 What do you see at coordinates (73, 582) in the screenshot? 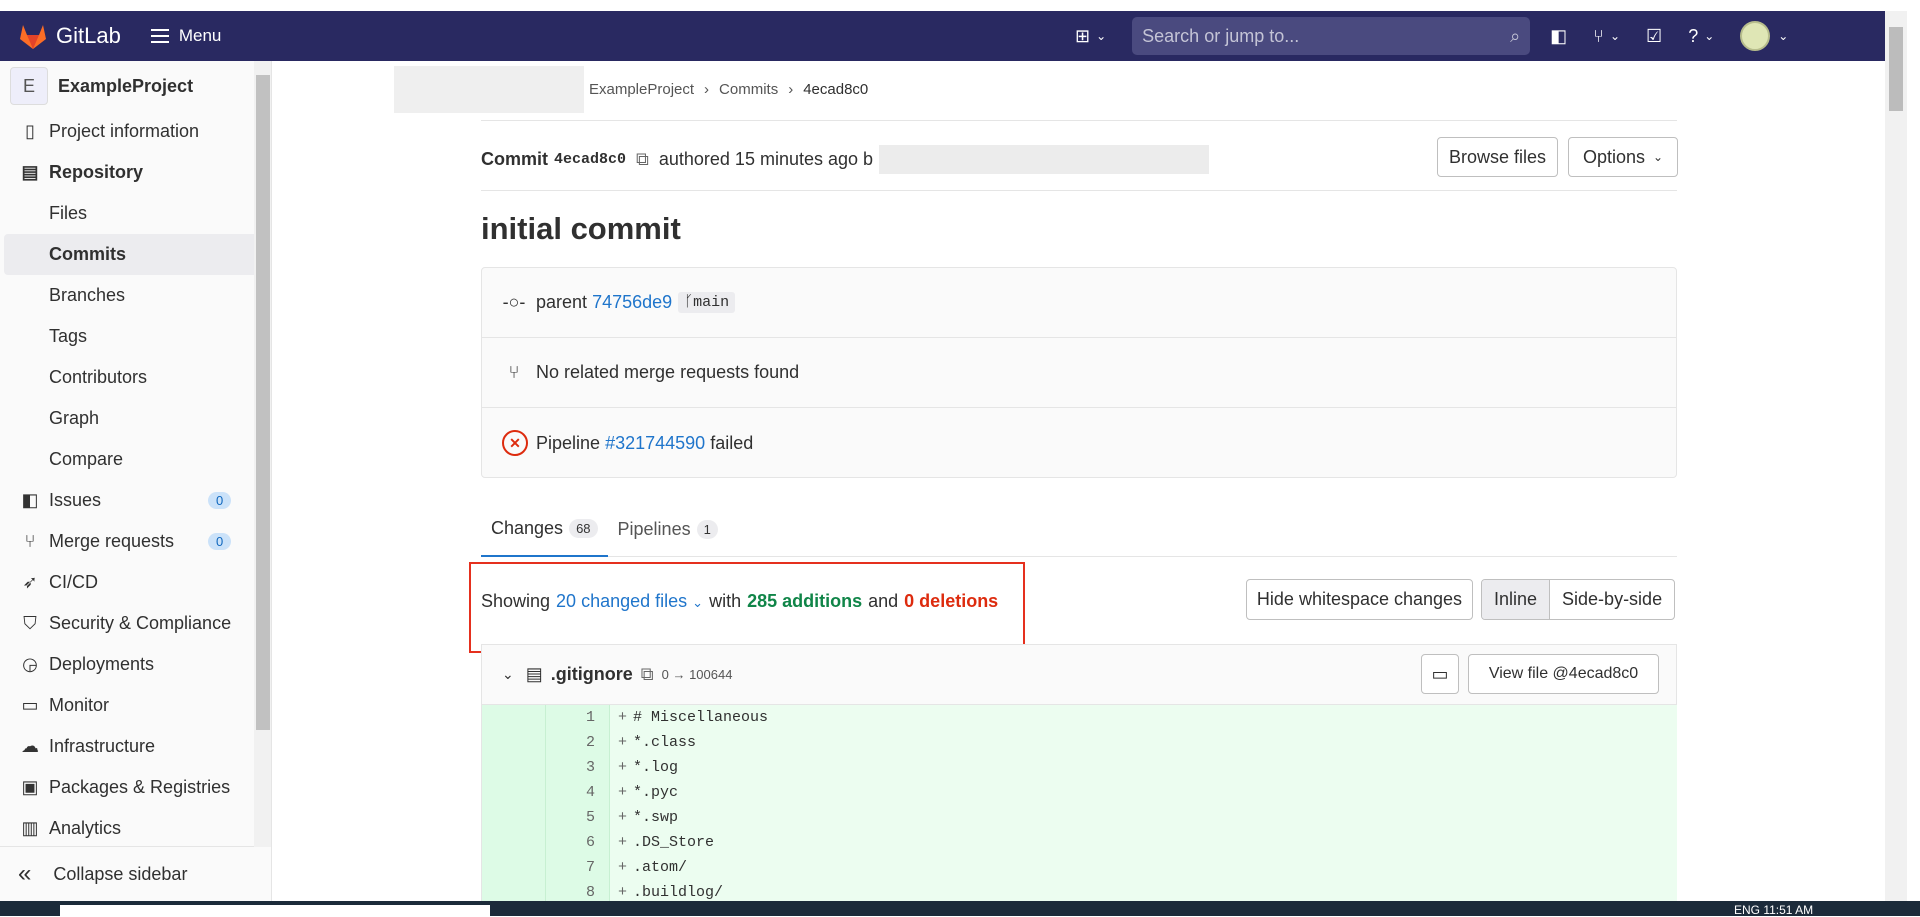
I see `sidebar-item-label: CI/CD` at bounding box center [73, 582].